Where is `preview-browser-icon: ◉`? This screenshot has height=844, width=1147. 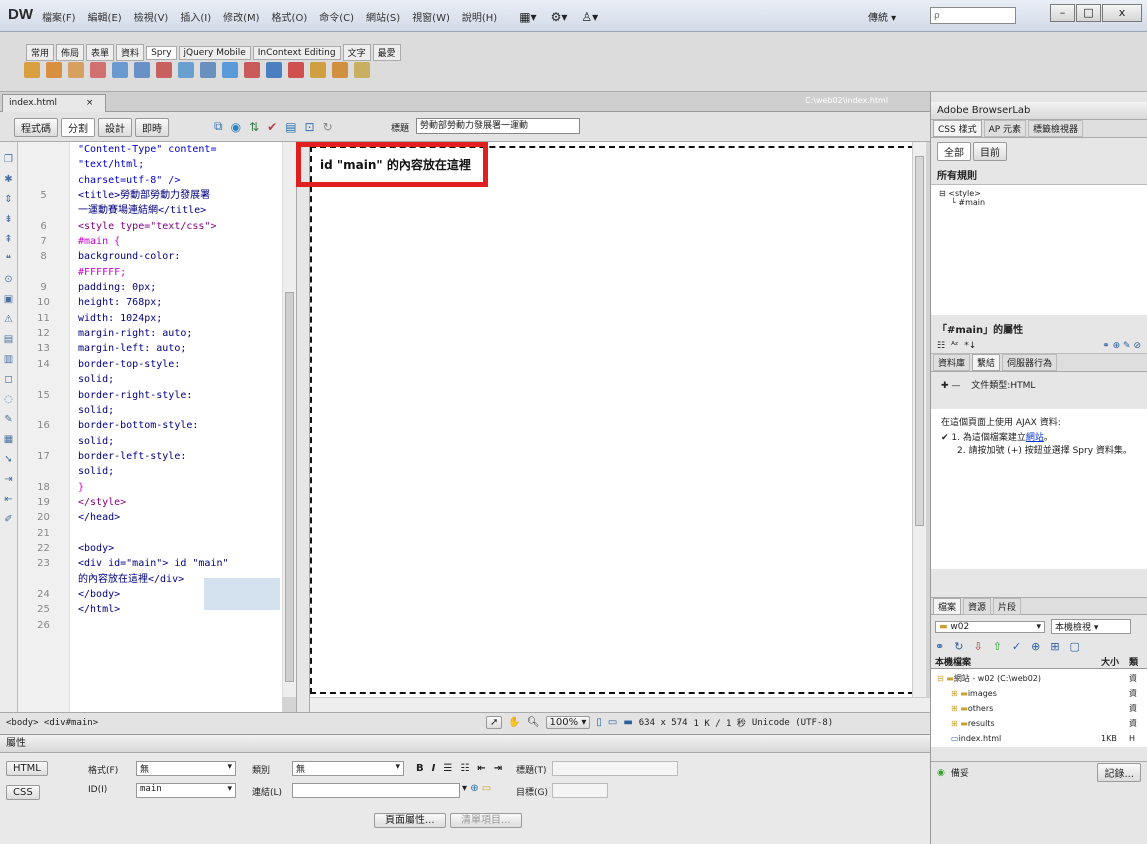 preview-browser-icon: ◉ is located at coordinates (236, 127).